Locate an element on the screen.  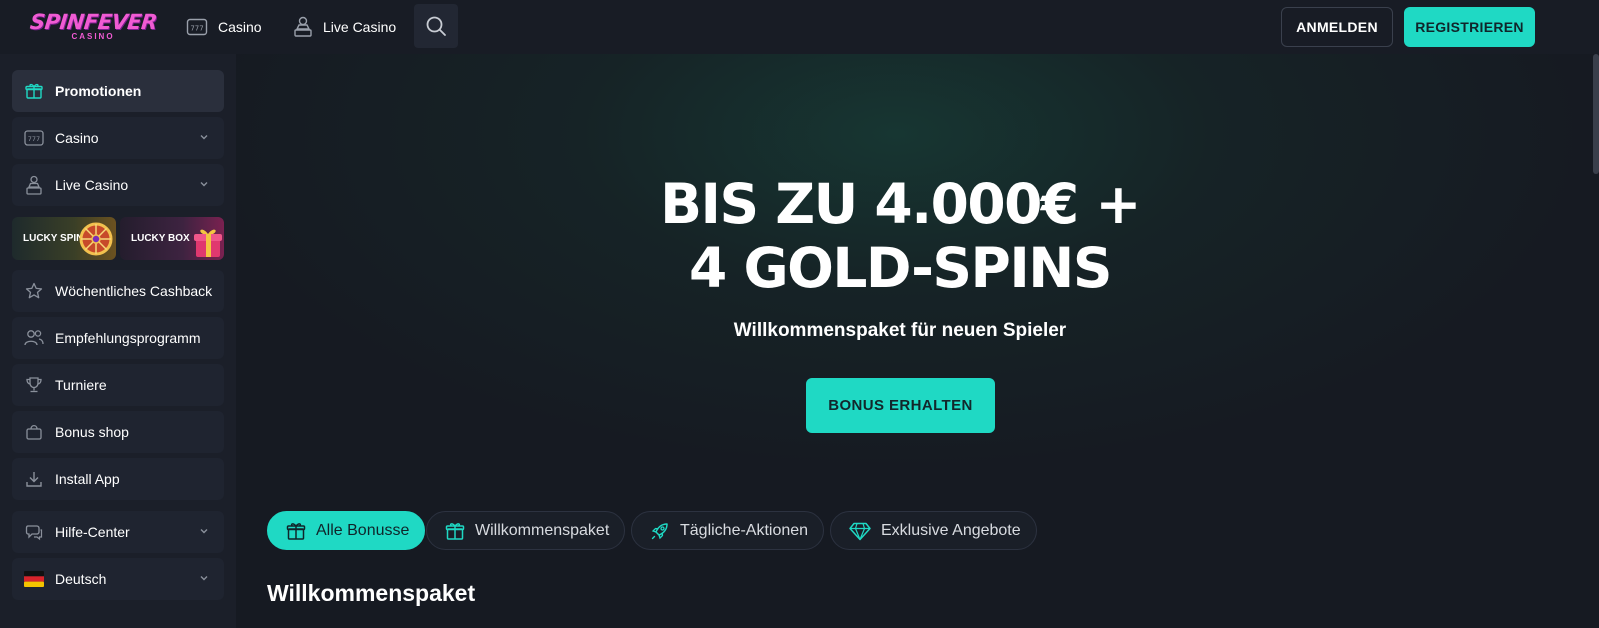
sidebar-item-label: Casino is located at coordinates (77, 138).